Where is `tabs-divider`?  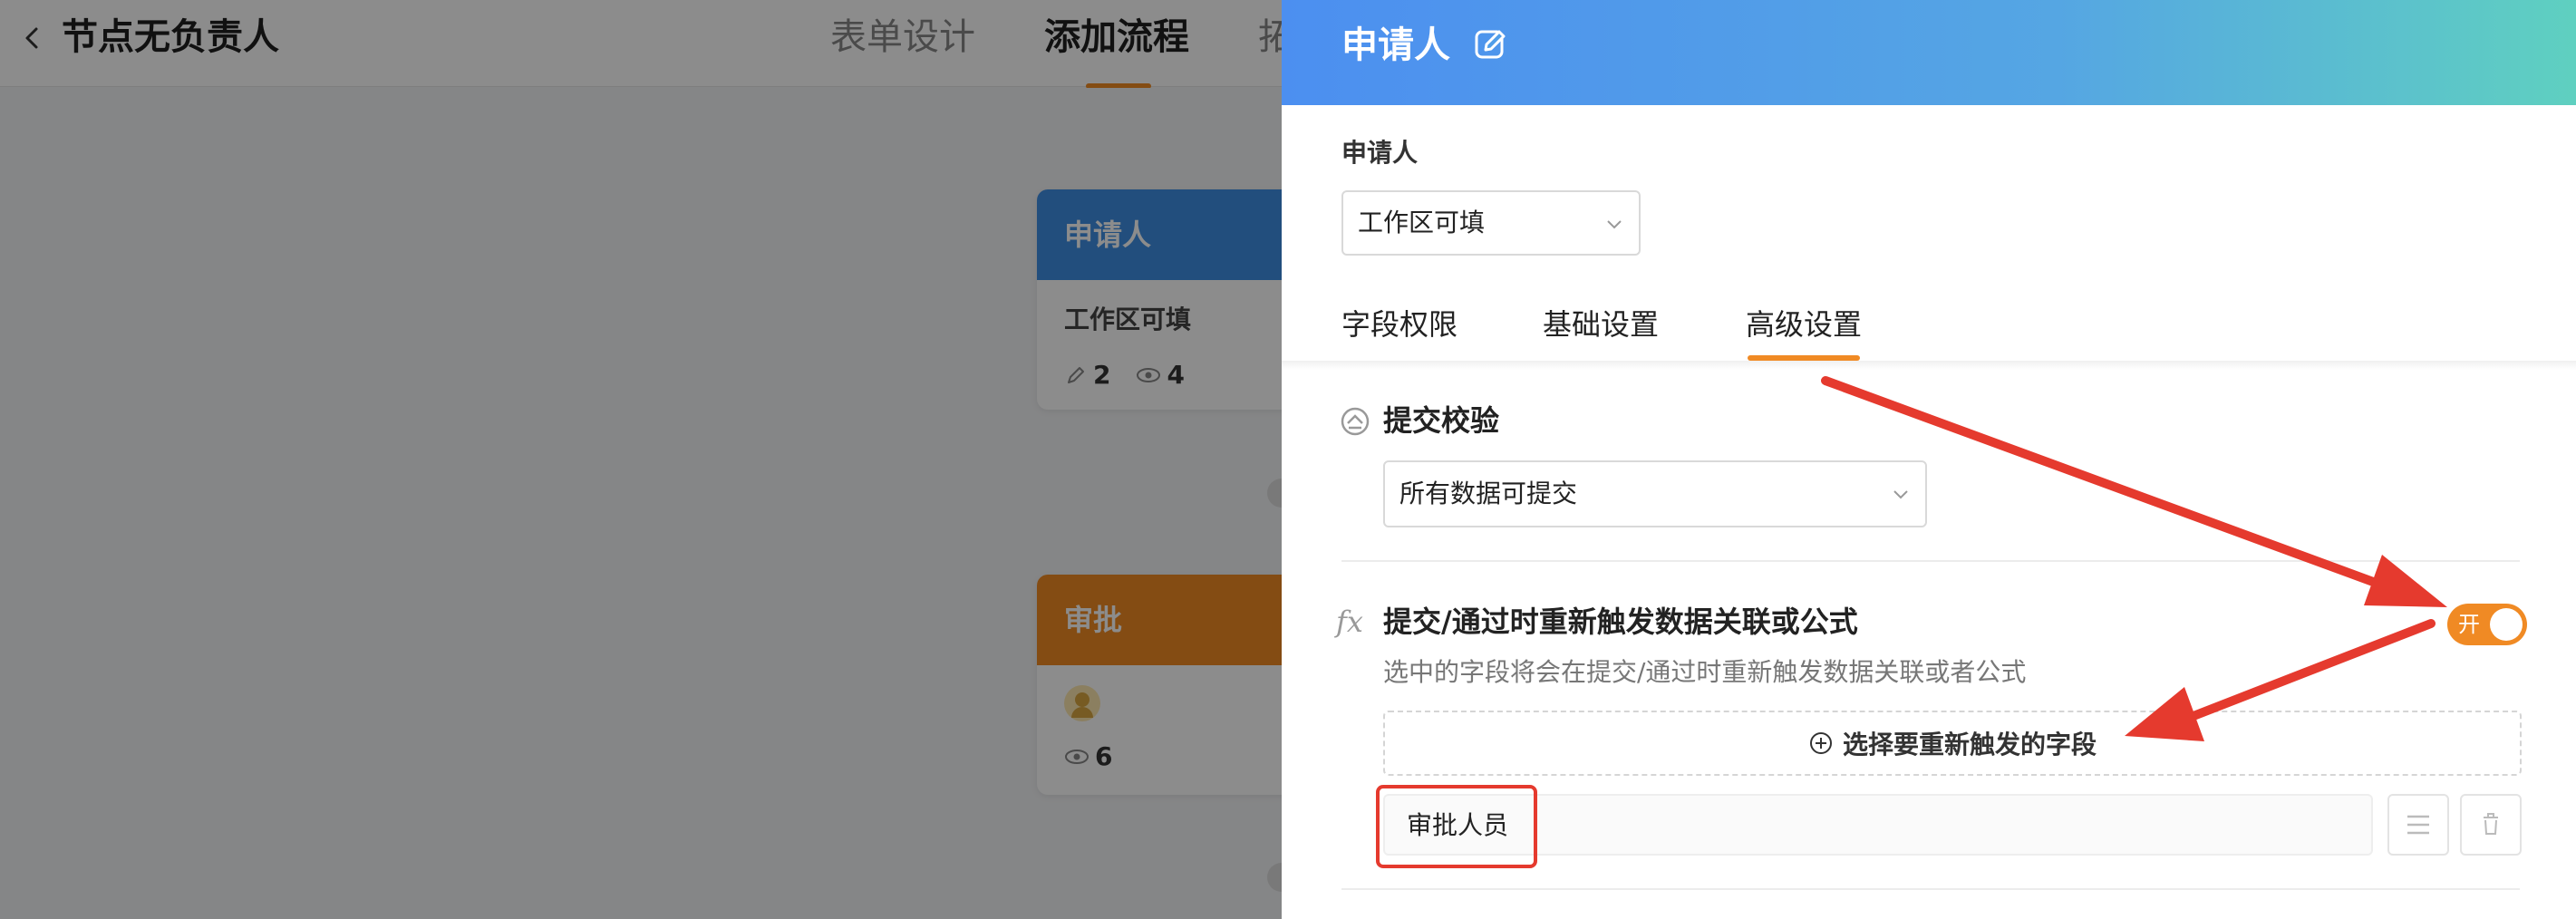 tabs-divider is located at coordinates (1929, 365).